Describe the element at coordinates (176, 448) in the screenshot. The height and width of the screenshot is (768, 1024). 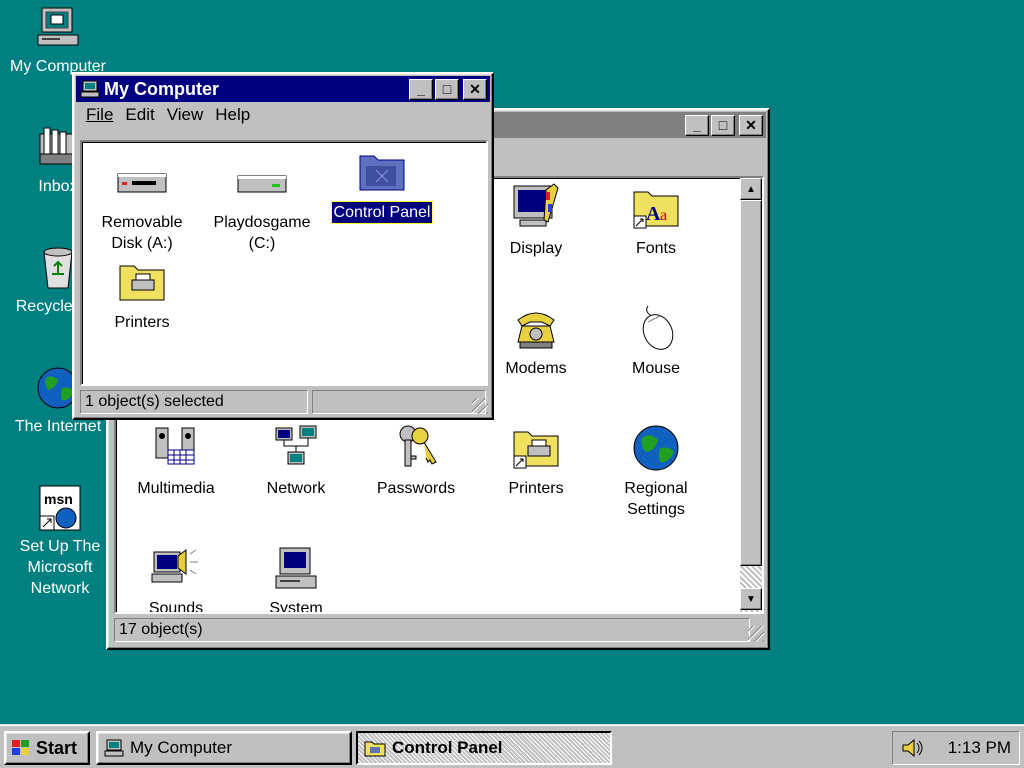
I see `multimedia-icon` at that location.